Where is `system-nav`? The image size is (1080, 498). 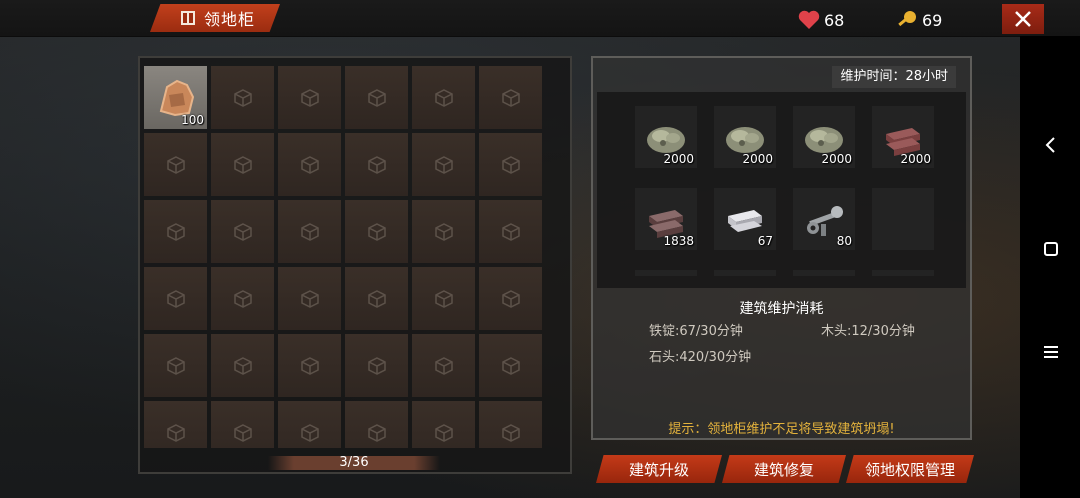
system-nav is located at coordinates (1050, 267).